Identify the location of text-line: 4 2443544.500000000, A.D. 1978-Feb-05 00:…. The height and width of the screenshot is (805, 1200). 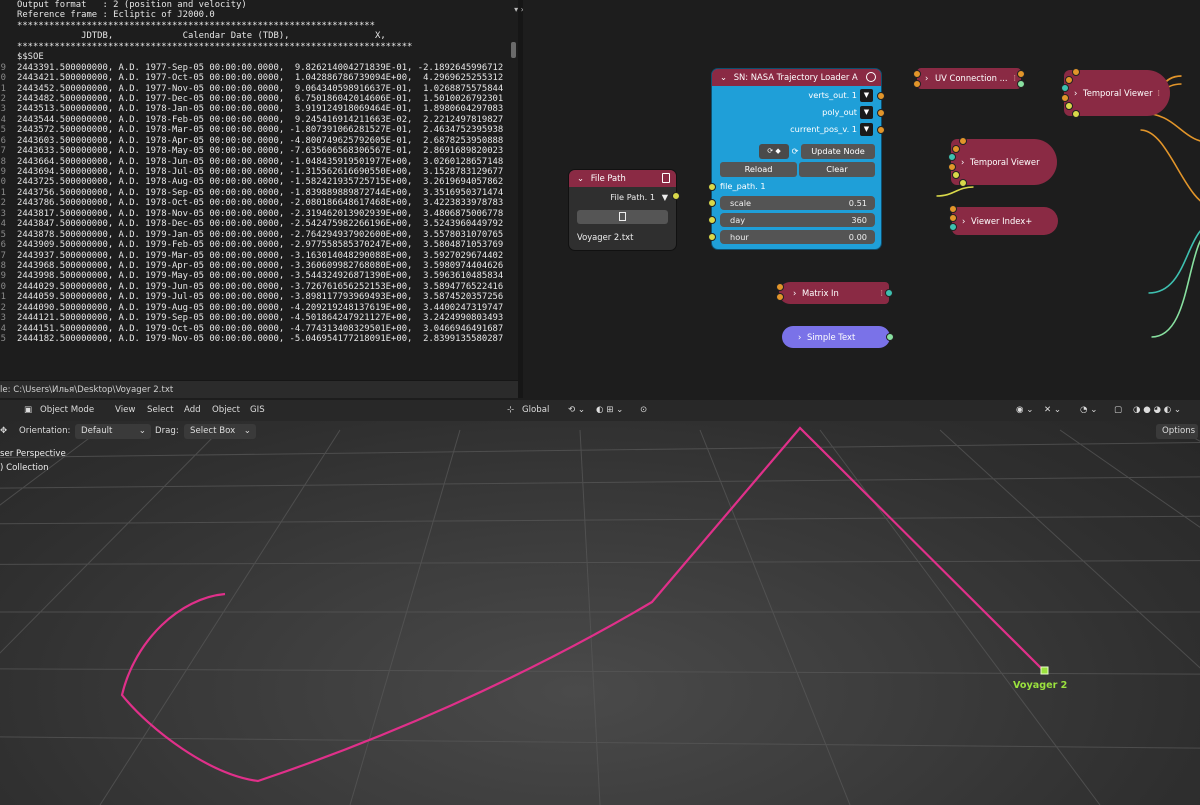
(256, 120).